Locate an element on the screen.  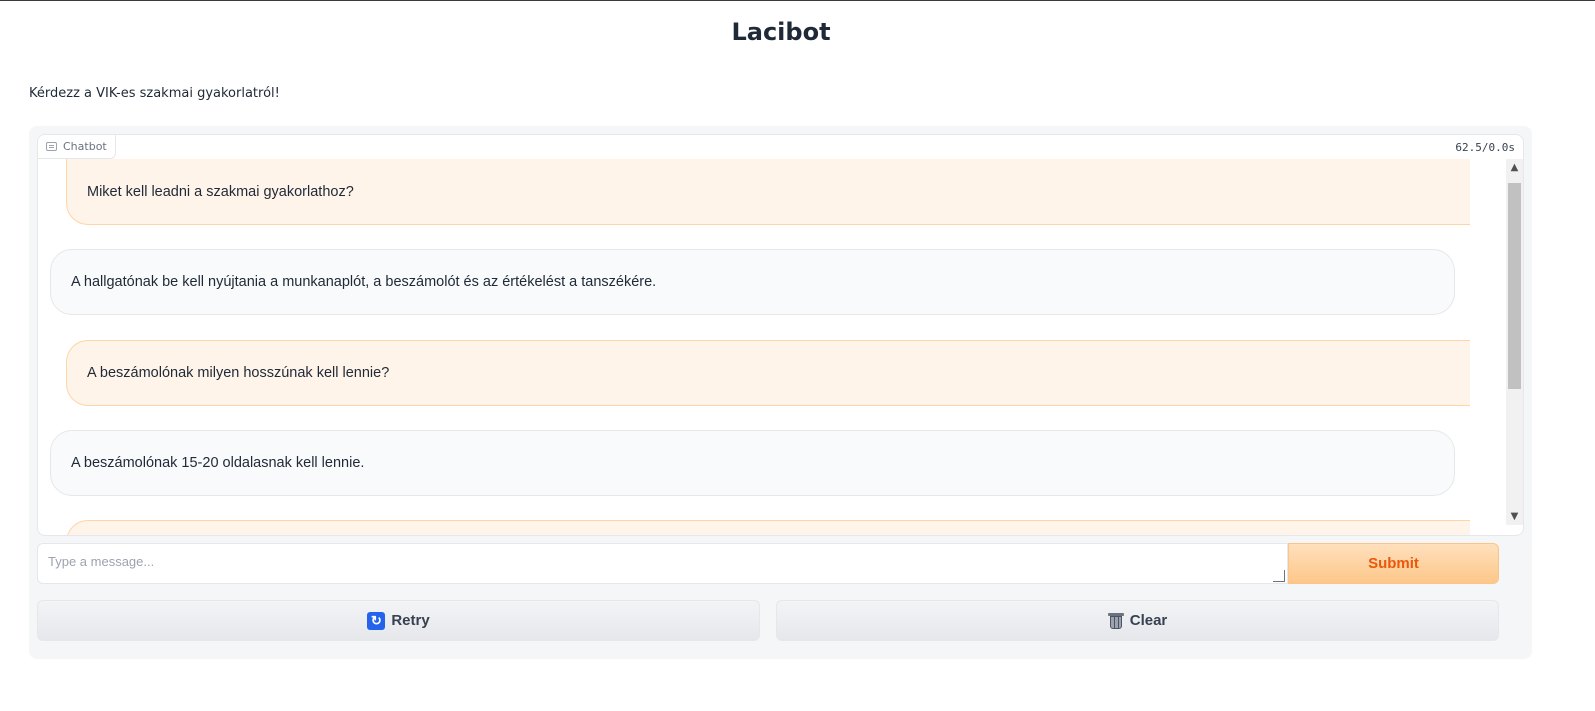
retry-button: ↻ Retry is located at coordinates (398, 620).